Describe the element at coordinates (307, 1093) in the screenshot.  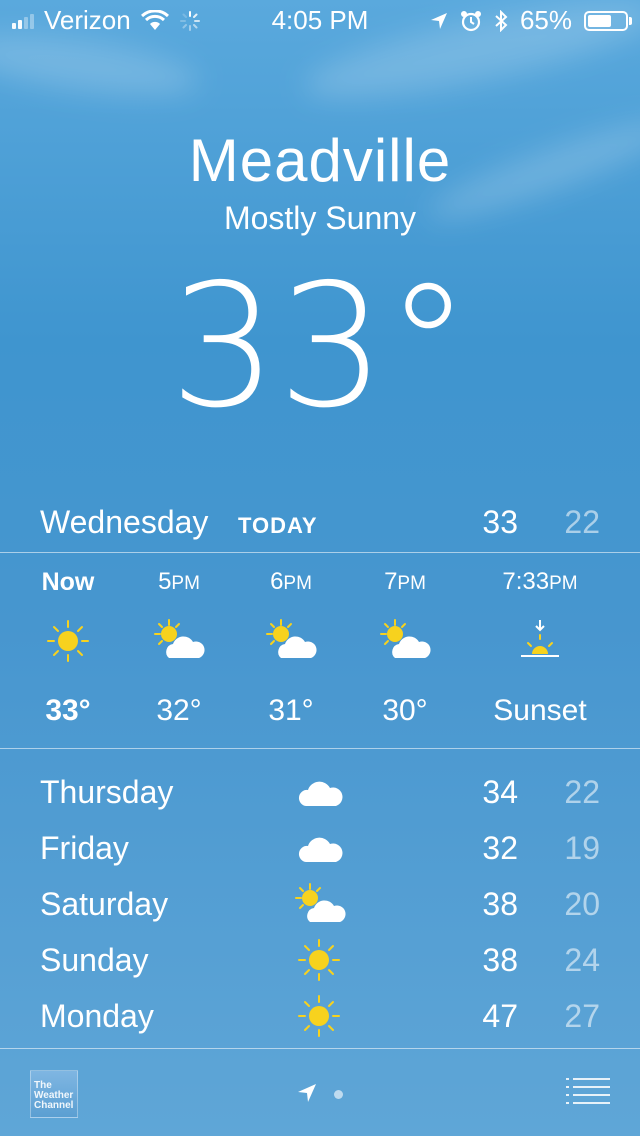
I see `location-arrow-icon` at that location.